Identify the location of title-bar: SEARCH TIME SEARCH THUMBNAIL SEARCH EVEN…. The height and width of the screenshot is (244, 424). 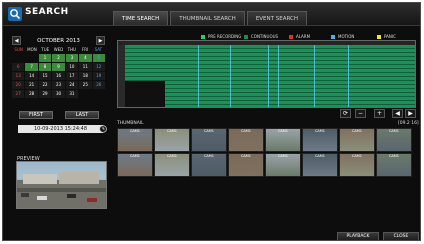
(211, 14).